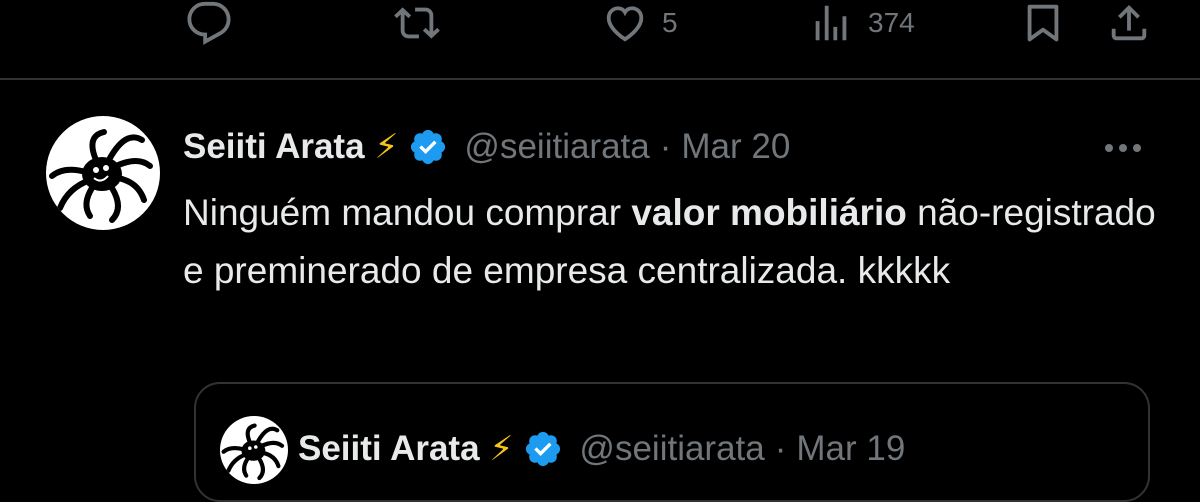 This screenshot has height=502, width=1200. I want to click on more-options-button, so click(1123, 148).